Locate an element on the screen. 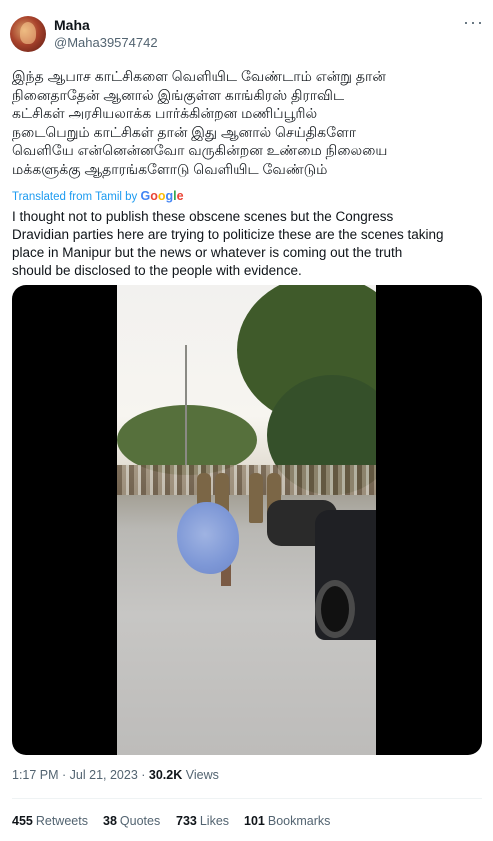  translation-attribution: Translated from Tamil by Google is located at coordinates (98, 196).